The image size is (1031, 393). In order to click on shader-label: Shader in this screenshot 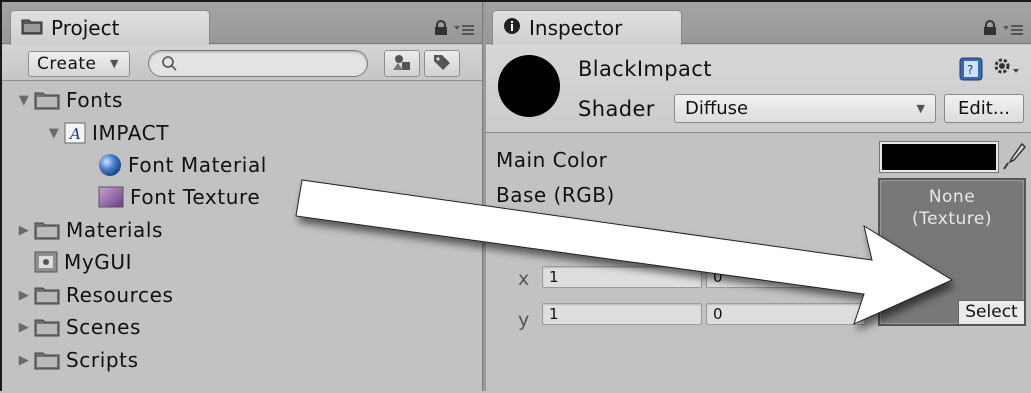, I will do `click(616, 109)`.